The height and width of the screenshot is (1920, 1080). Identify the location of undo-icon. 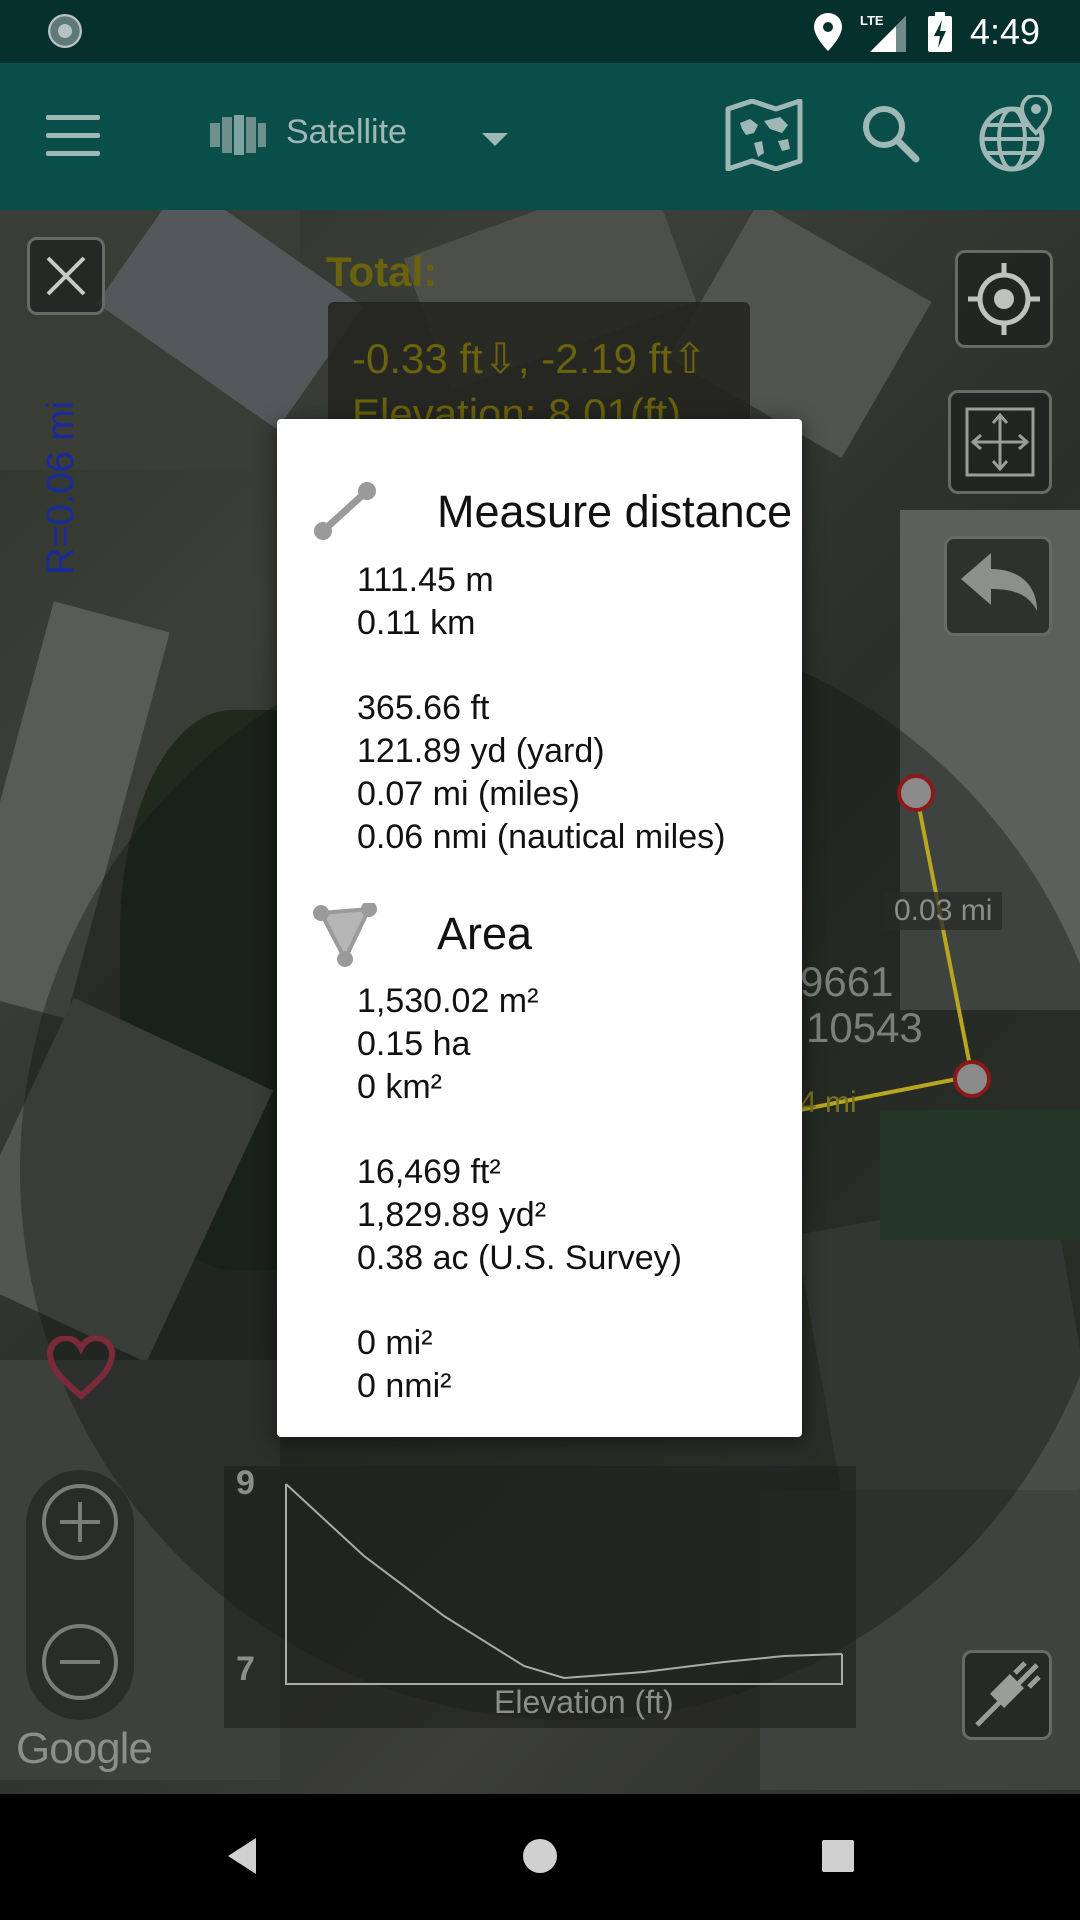
(999, 582).